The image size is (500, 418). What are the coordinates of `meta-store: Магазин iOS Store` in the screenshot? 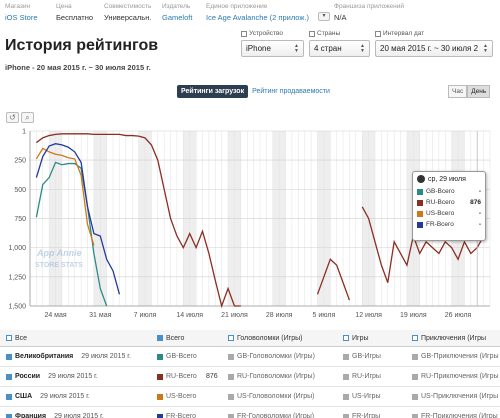 It's located at (21, 11).